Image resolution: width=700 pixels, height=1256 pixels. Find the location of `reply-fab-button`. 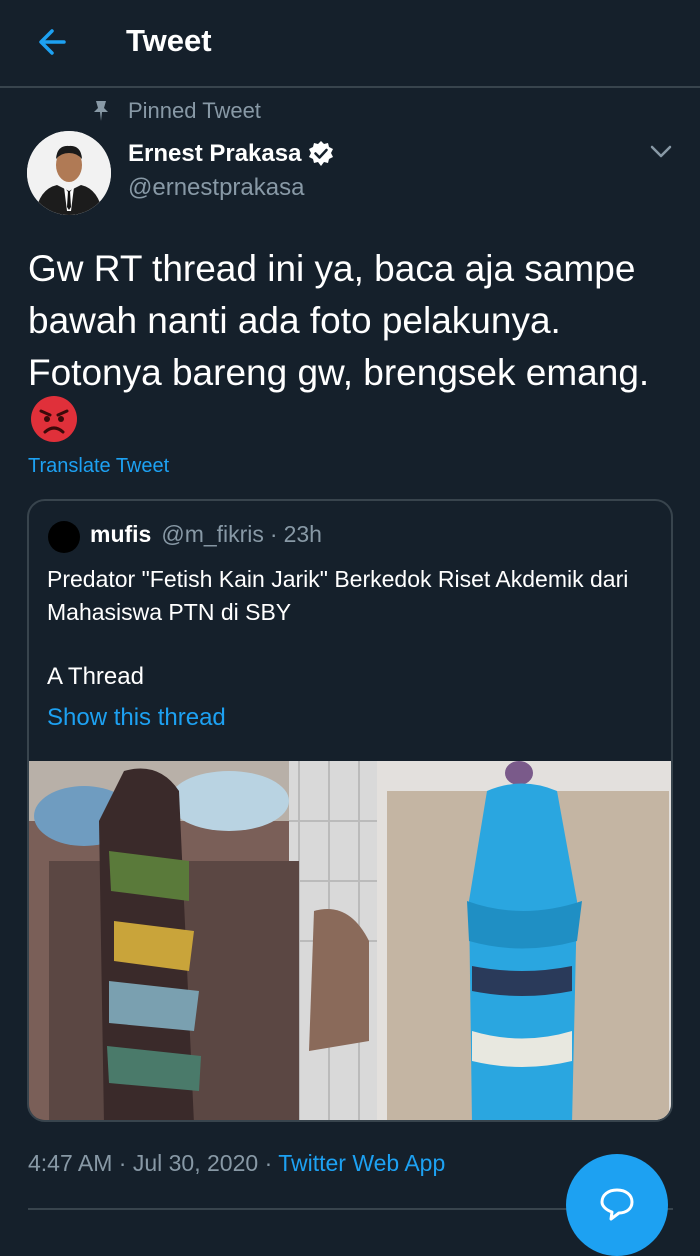

reply-fab-button is located at coordinates (617, 1205).